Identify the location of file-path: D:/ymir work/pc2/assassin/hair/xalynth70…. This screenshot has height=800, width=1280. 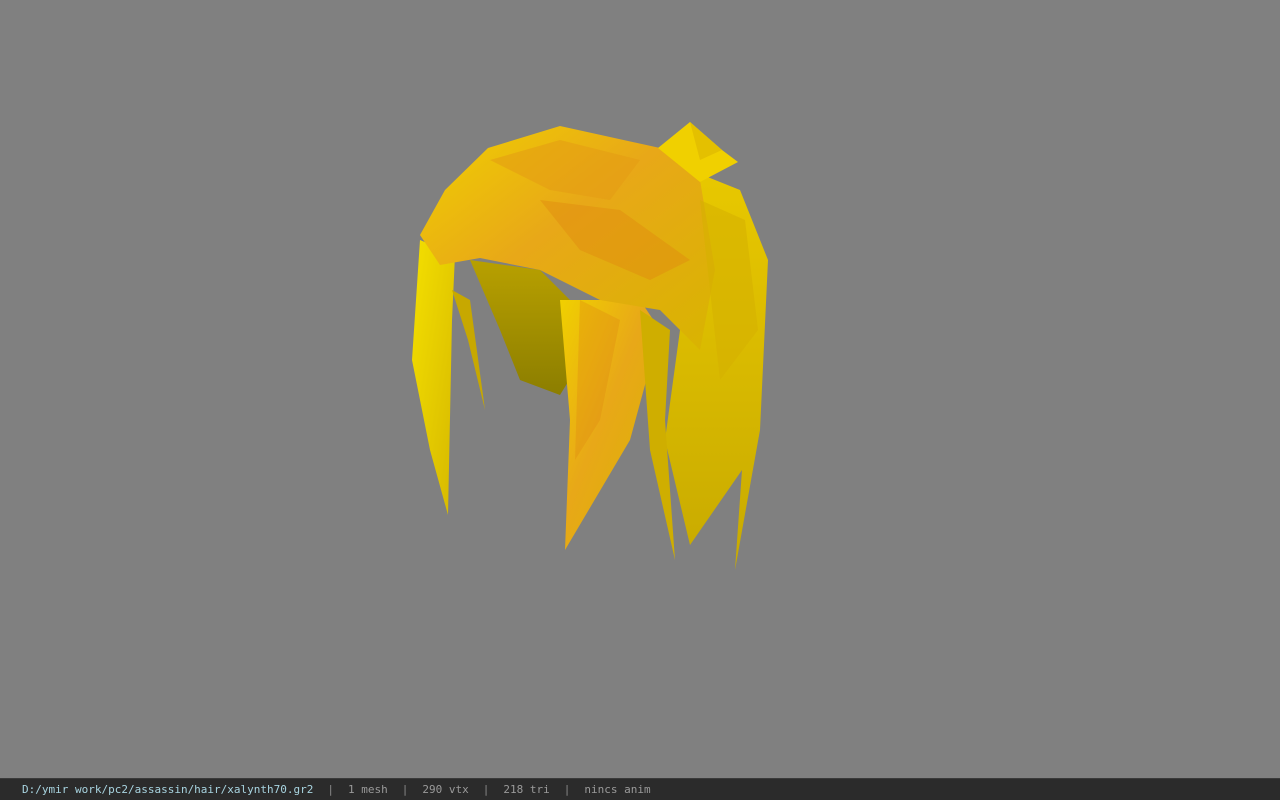
(168, 789).